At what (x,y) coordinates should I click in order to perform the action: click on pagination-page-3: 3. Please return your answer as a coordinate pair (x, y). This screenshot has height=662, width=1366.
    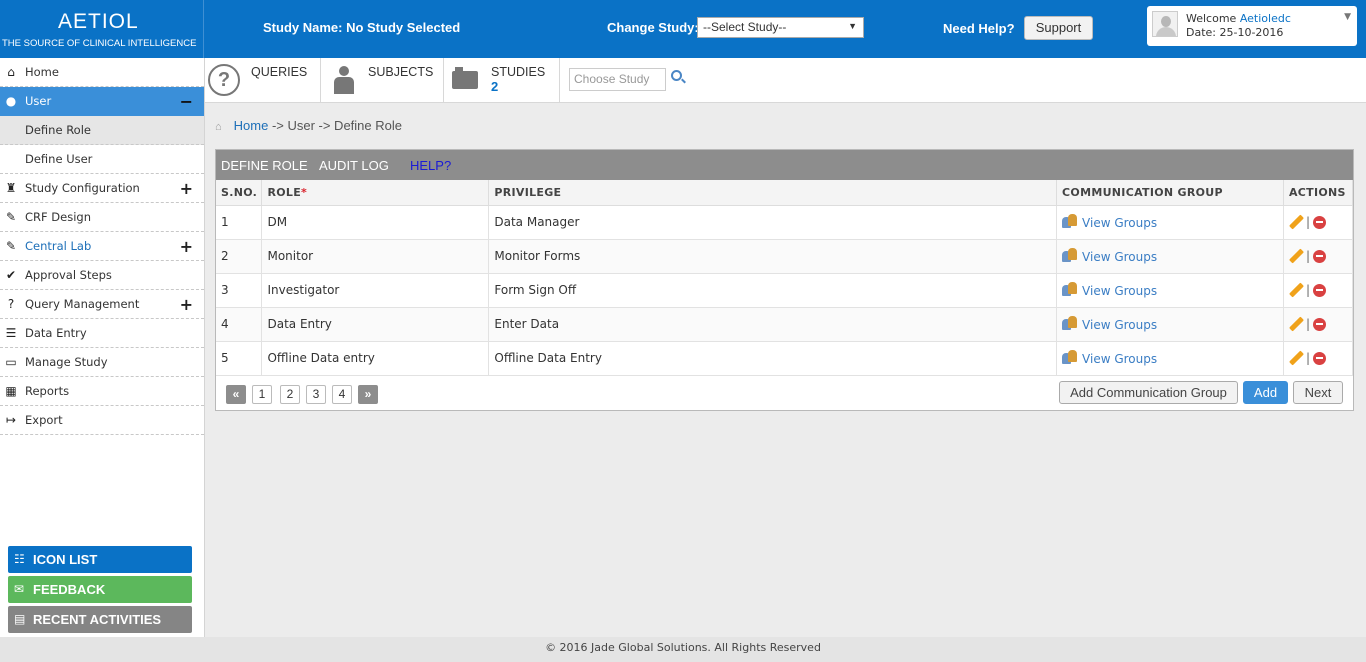
    Looking at the image, I should click on (316, 394).